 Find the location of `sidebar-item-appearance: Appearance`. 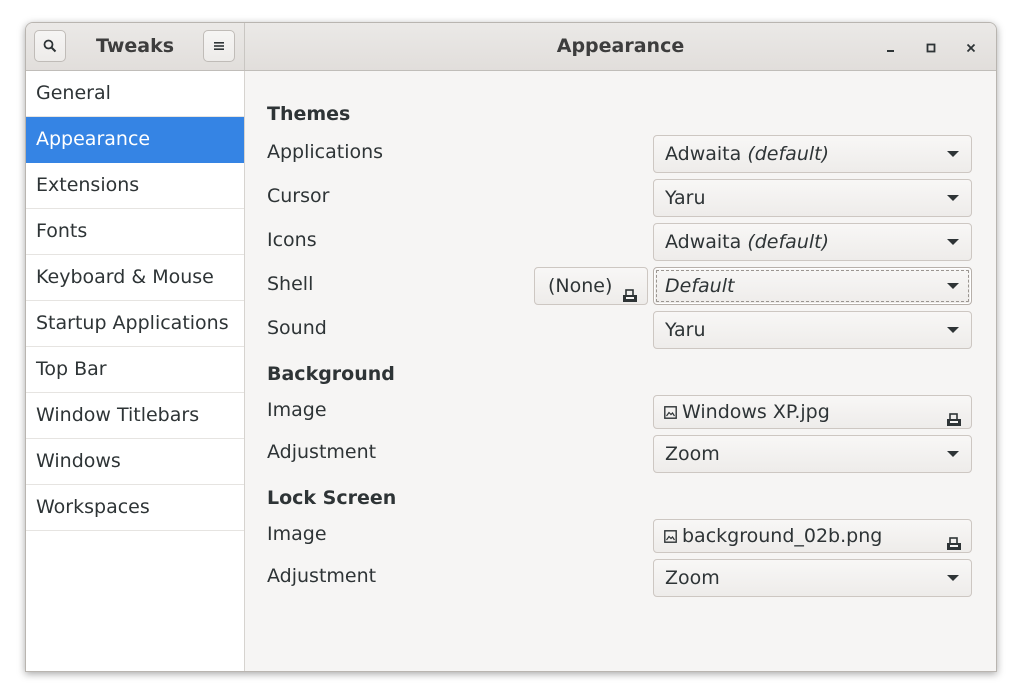

sidebar-item-appearance: Appearance is located at coordinates (135, 140).